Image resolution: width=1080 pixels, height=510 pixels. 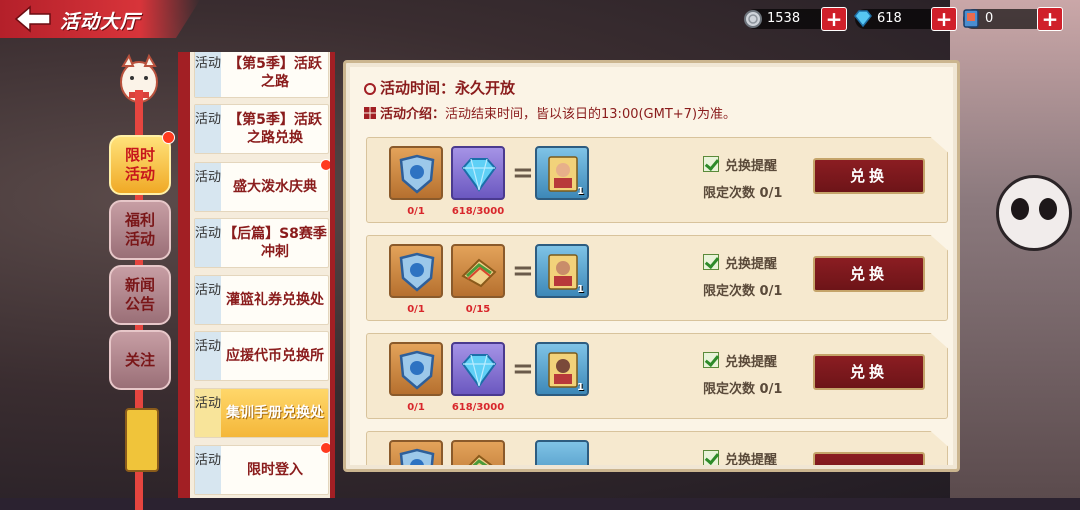 What do you see at coordinates (869, 458) in the screenshot?
I see `exchange-button` at bounding box center [869, 458].